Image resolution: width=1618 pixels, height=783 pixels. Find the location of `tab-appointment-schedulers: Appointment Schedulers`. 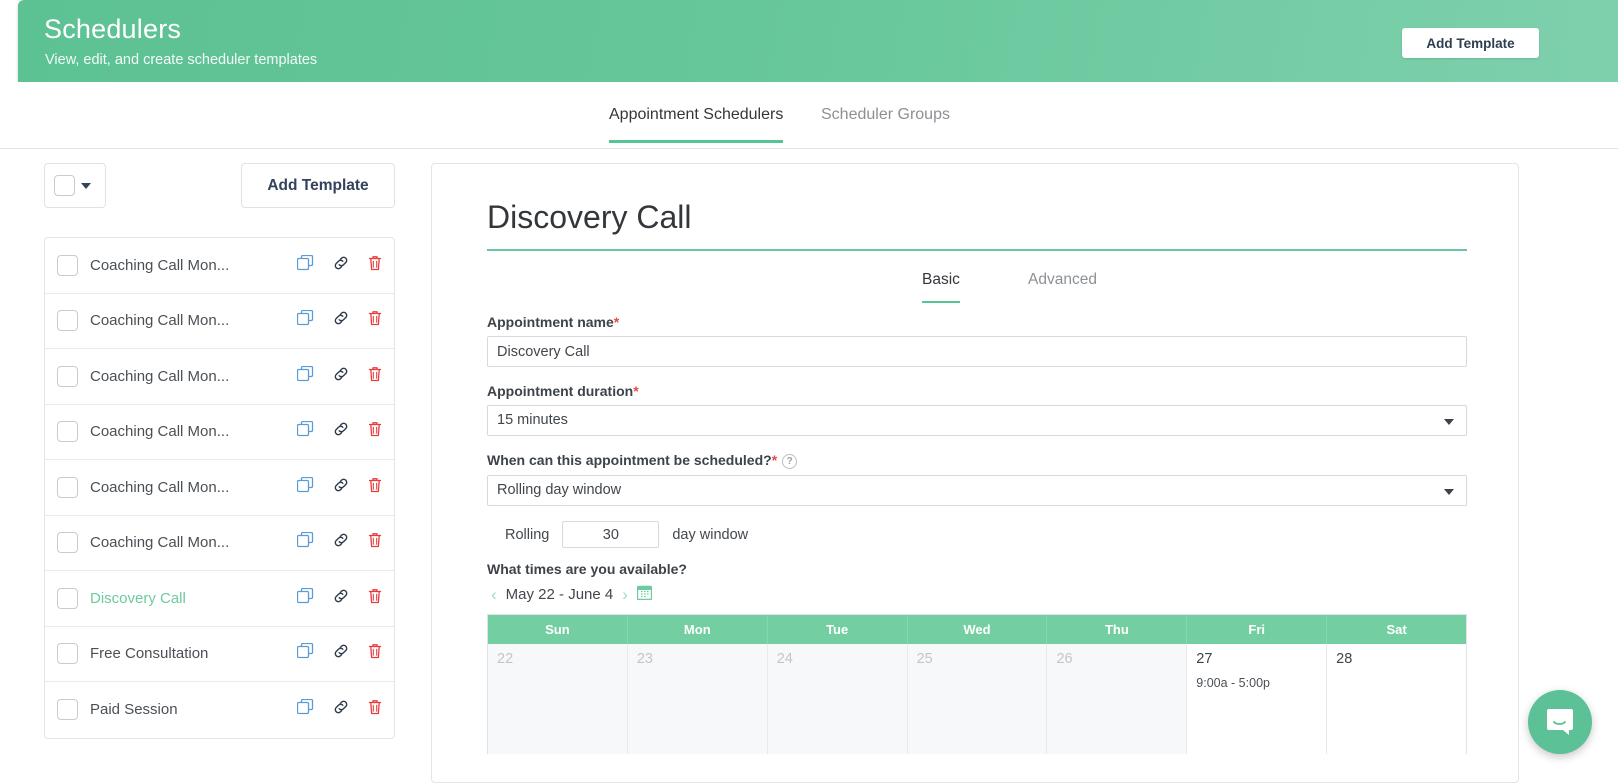

tab-appointment-schedulers: Appointment Schedulers is located at coordinates (696, 124).